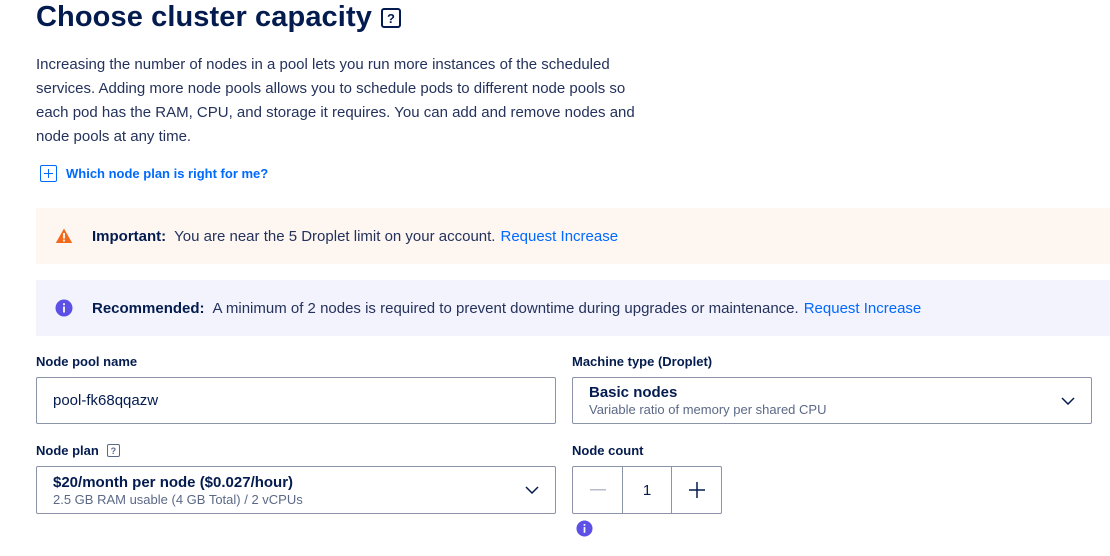 This screenshot has width=1110, height=556. What do you see at coordinates (87, 361) in the screenshot?
I see `pool-name-label: Node pool name` at bounding box center [87, 361].